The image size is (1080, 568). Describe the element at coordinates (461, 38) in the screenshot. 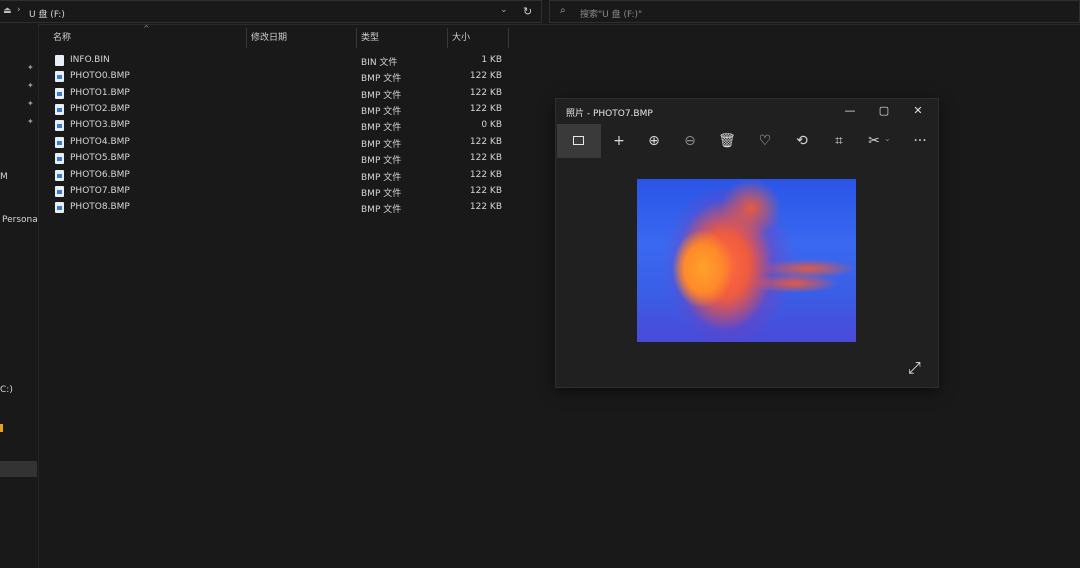

I see `column-header-size: 大小` at that location.